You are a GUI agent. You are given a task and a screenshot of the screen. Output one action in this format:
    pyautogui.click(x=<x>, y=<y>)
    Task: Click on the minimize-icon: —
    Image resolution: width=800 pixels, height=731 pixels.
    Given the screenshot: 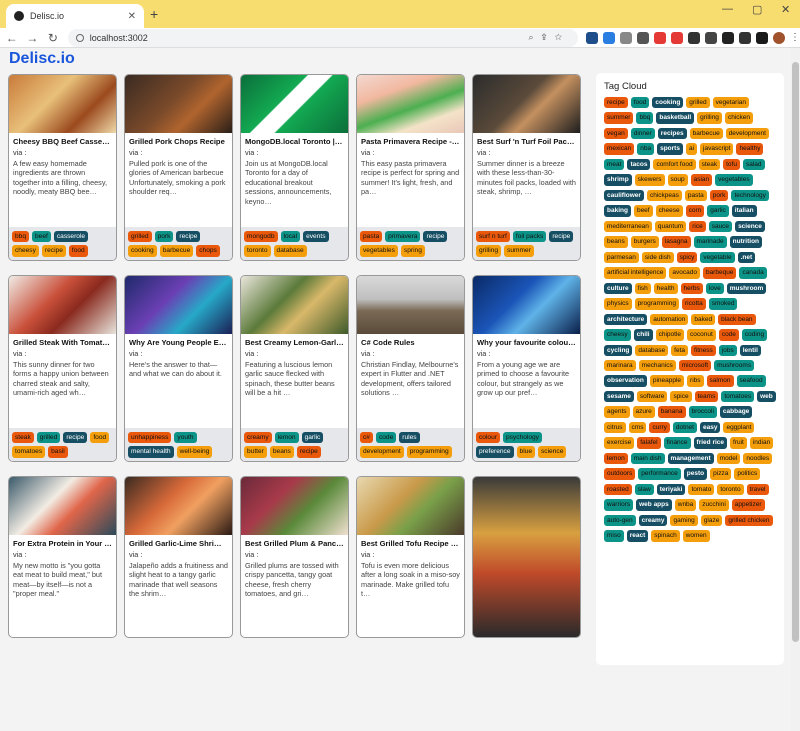 What is the action you would take?
    pyautogui.click(x=727, y=9)
    